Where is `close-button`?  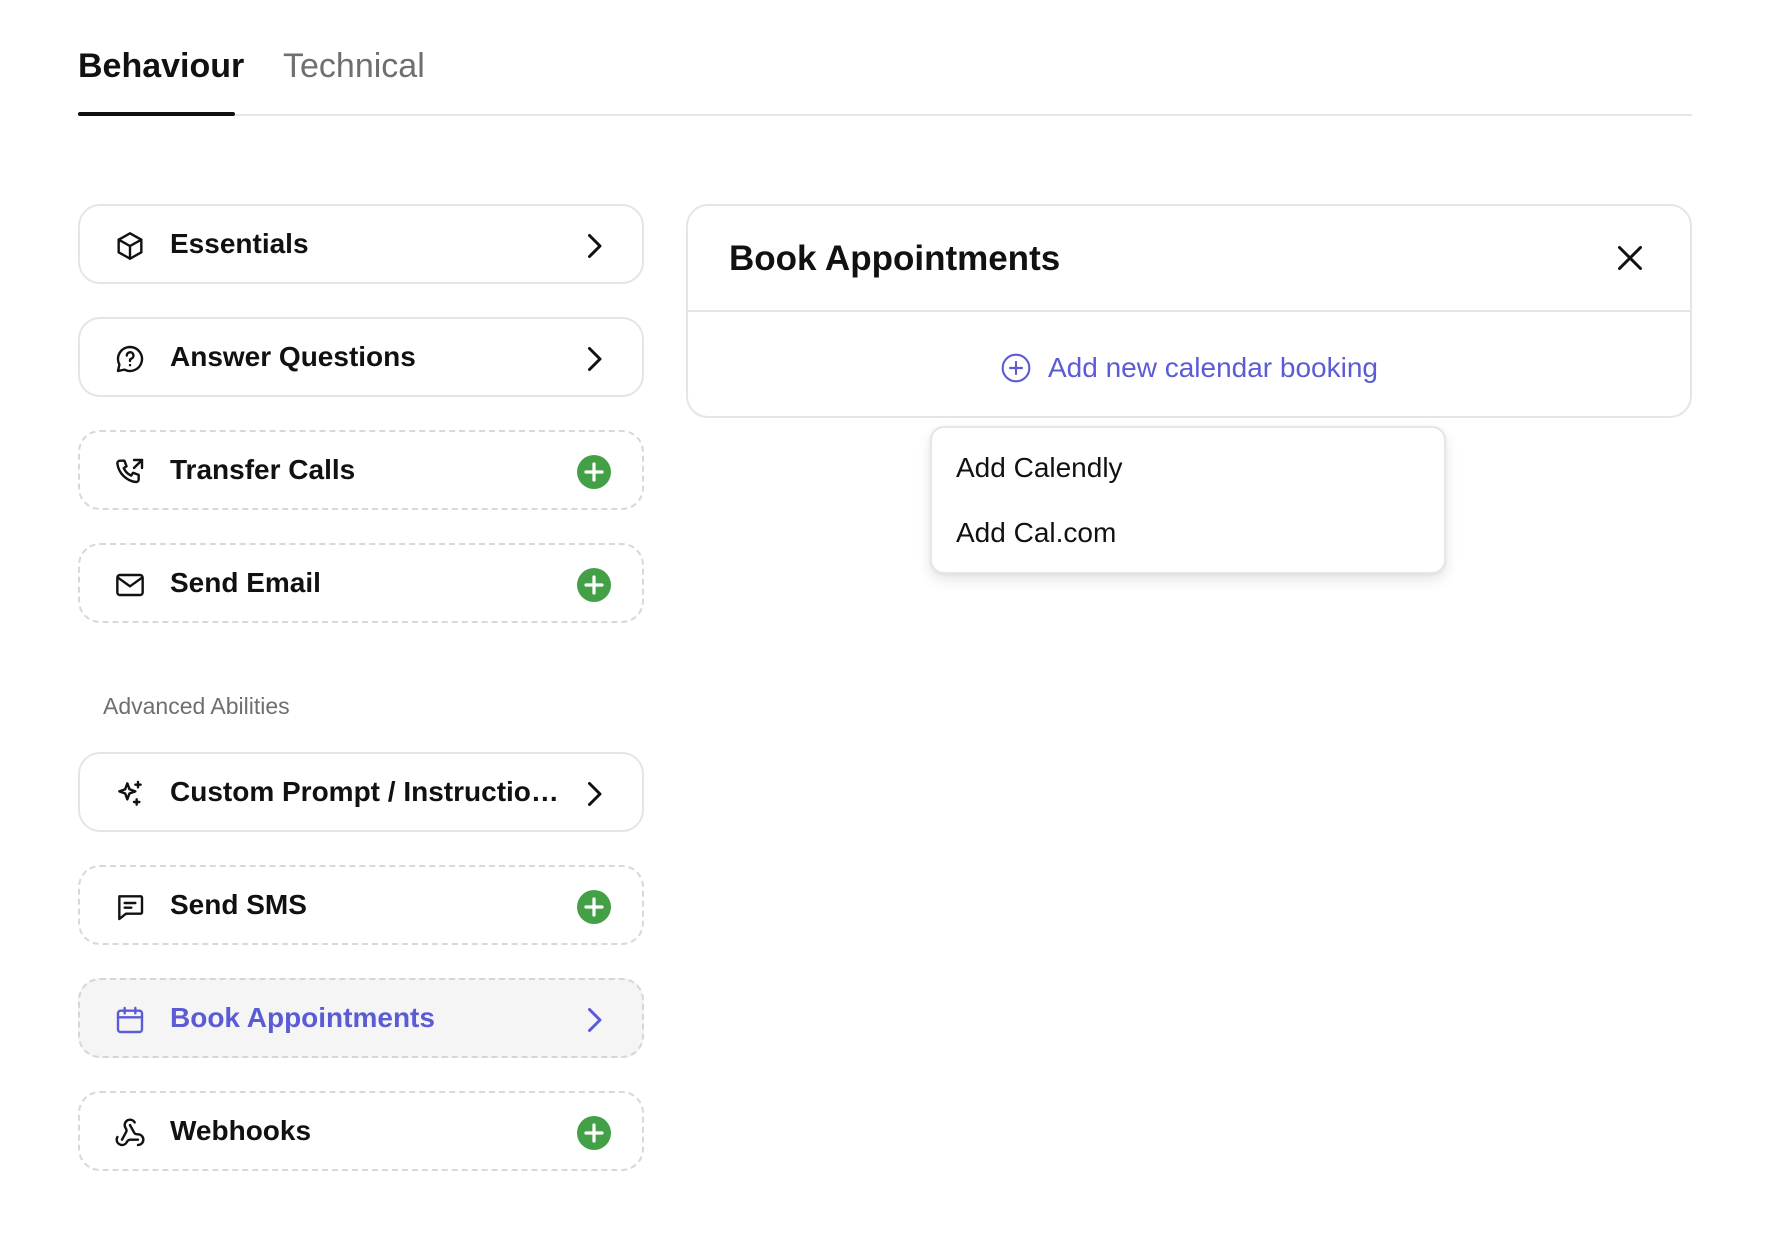
close-button is located at coordinates (1630, 258).